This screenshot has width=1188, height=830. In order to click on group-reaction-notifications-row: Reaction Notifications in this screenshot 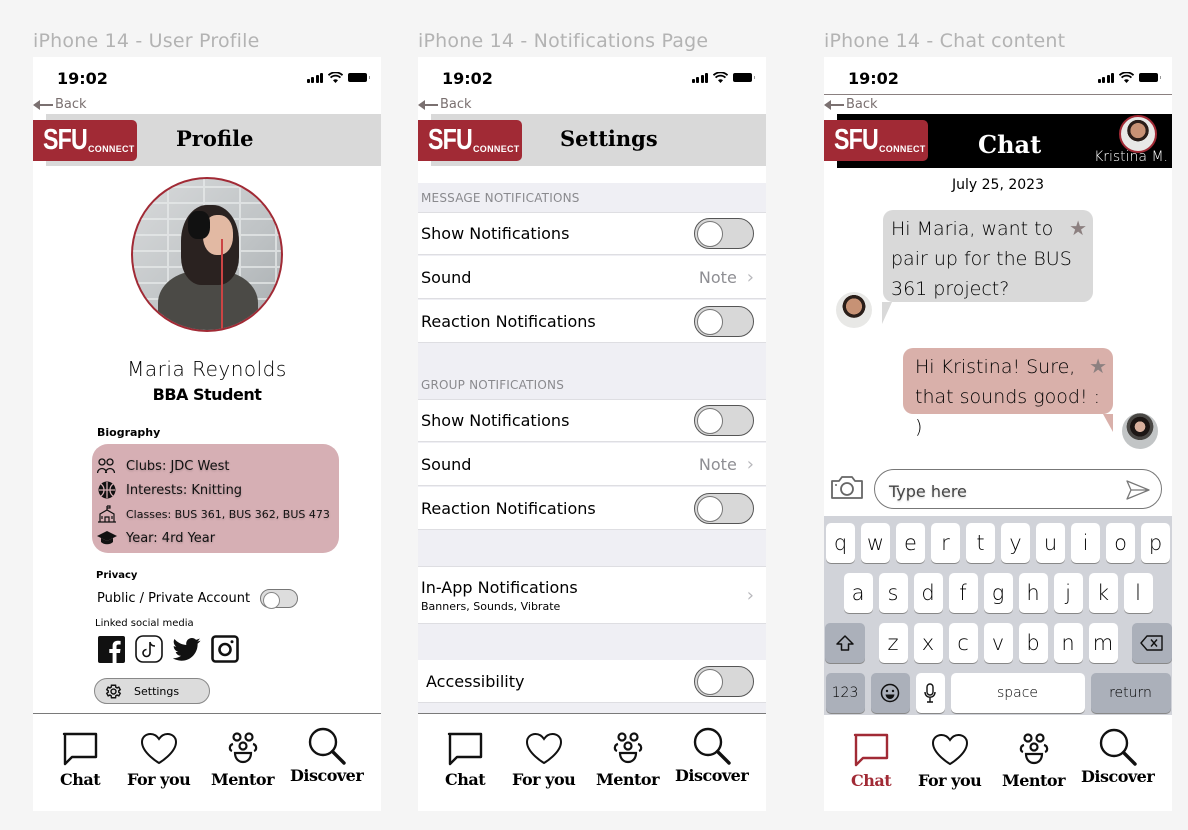, I will do `click(592, 508)`.